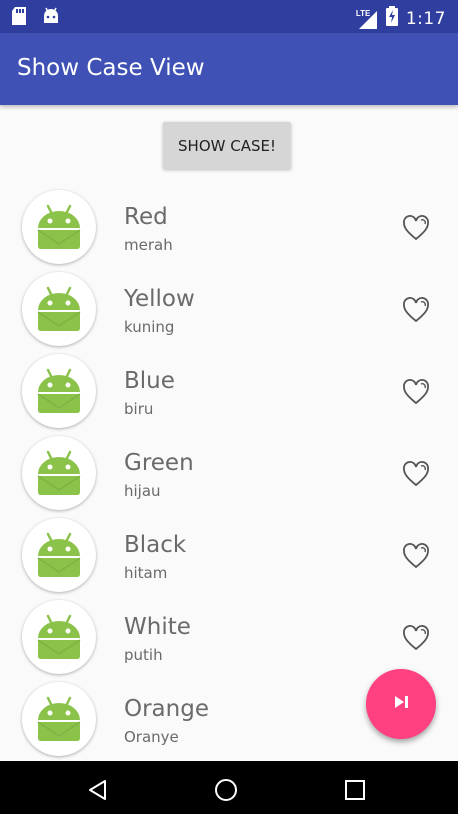 Image resolution: width=458 pixels, height=814 pixels. What do you see at coordinates (139, 409) in the screenshot?
I see `item-subtitle: biru` at bounding box center [139, 409].